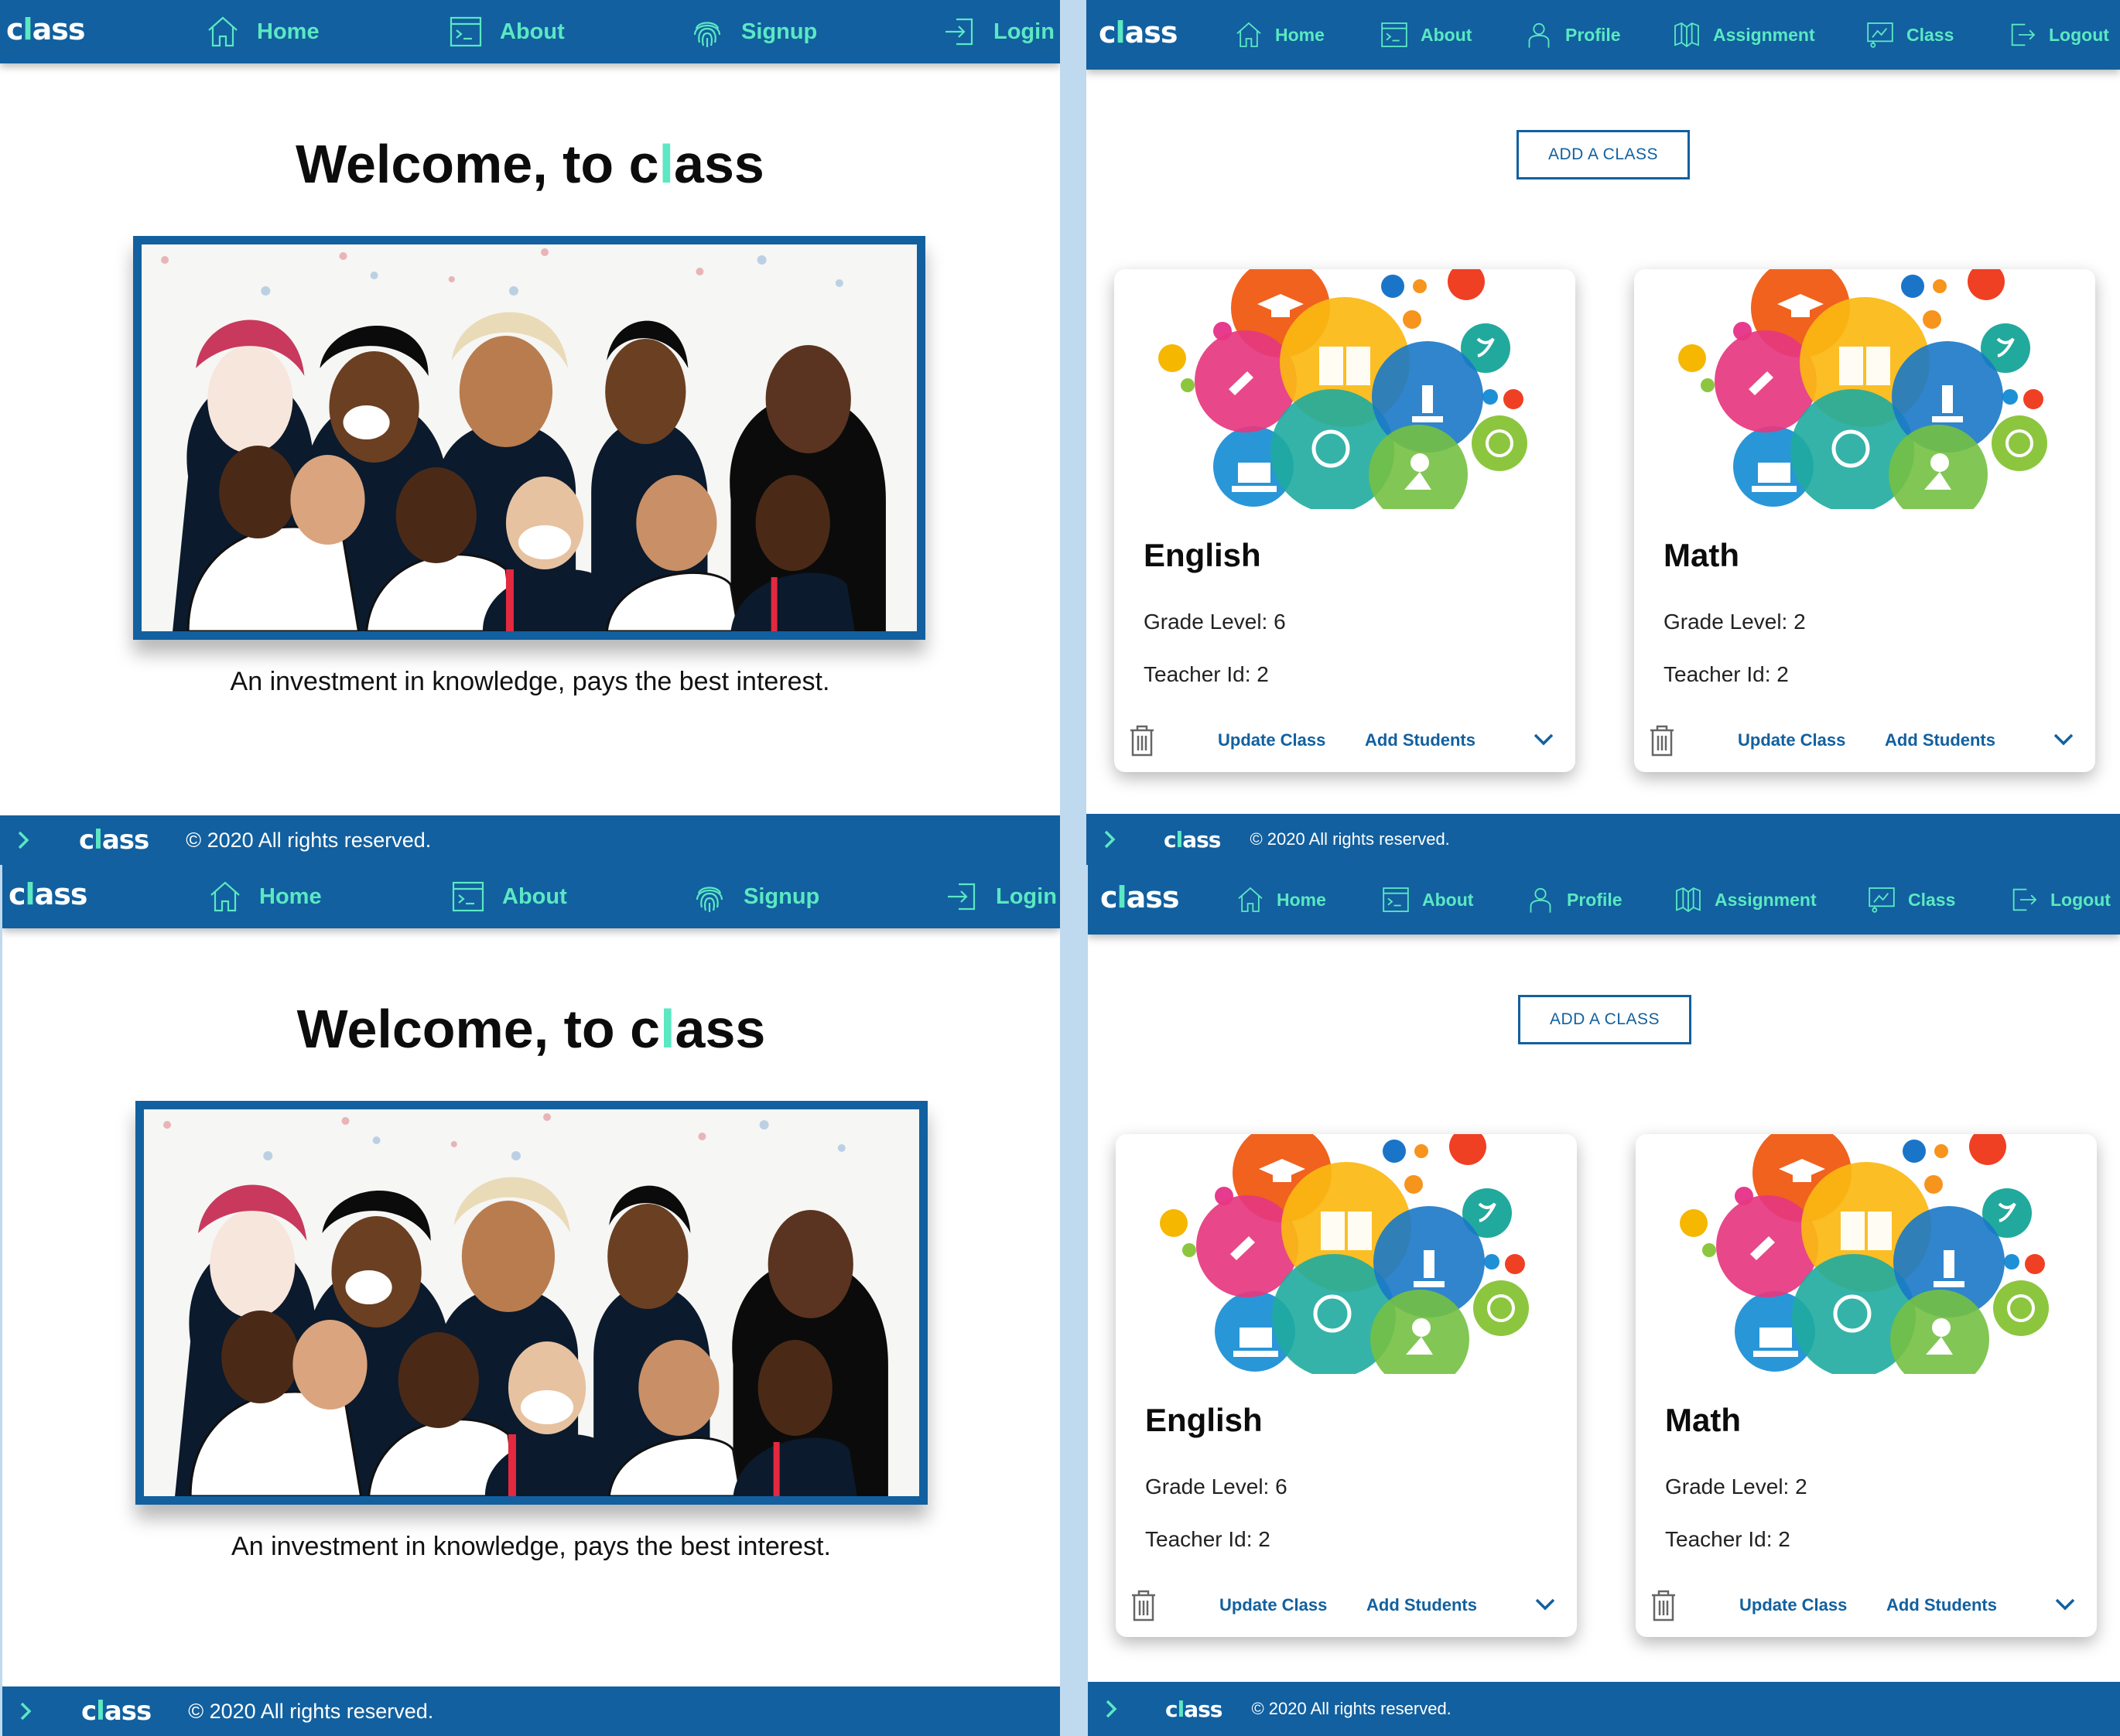 The image size is (2120, 1736). What do you see at coordinates (2080, 899) in the screenshot?
I see `nav-logout-label: Logout` at bounding box center [2080, 899].